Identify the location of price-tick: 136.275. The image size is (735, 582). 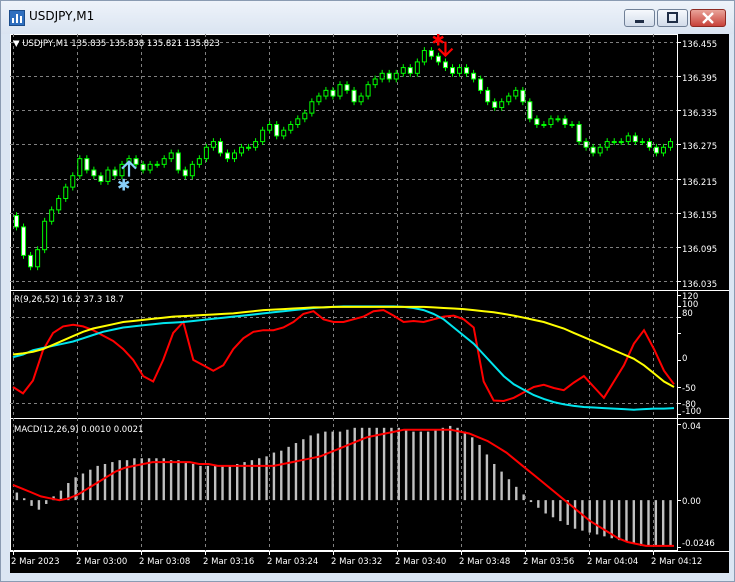
(700, 147).